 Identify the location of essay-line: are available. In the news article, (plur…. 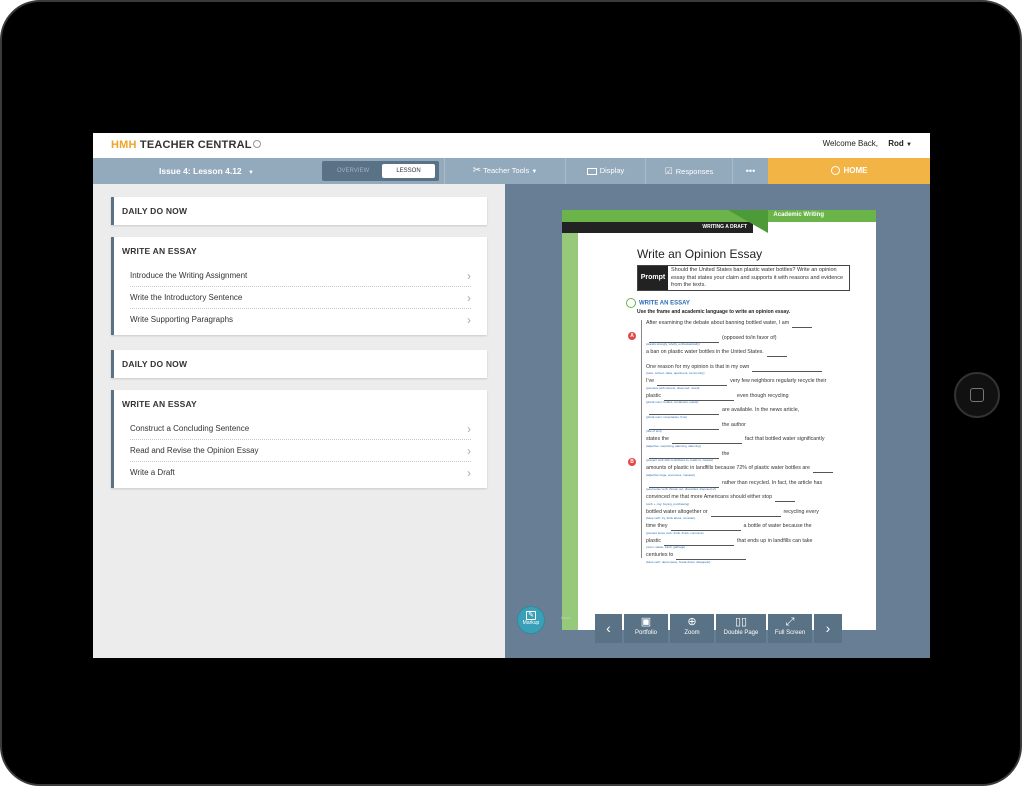
(748, 412).